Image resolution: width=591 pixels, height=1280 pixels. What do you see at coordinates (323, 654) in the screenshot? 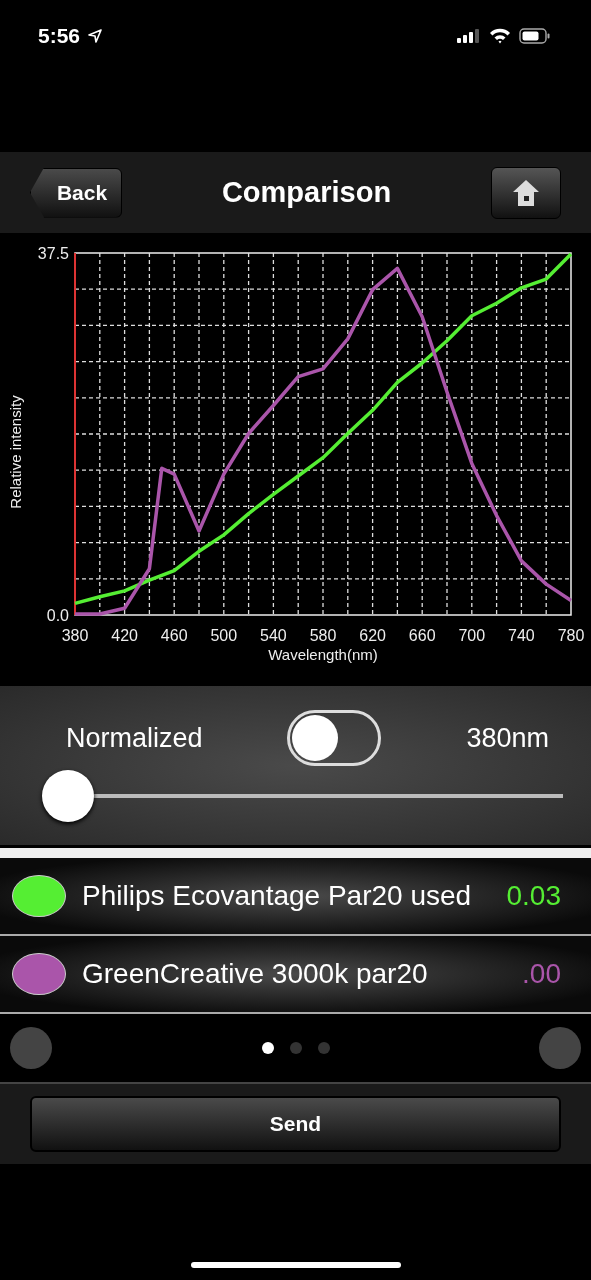
I see `x-axis-title: Wavelength(nm)` at bounding box center [323, 654].